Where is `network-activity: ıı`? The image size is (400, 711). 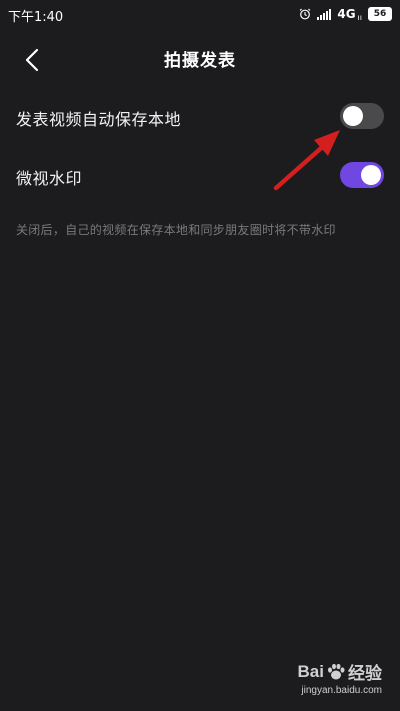
network-activity: ıı is located at coordinates (359, 17).